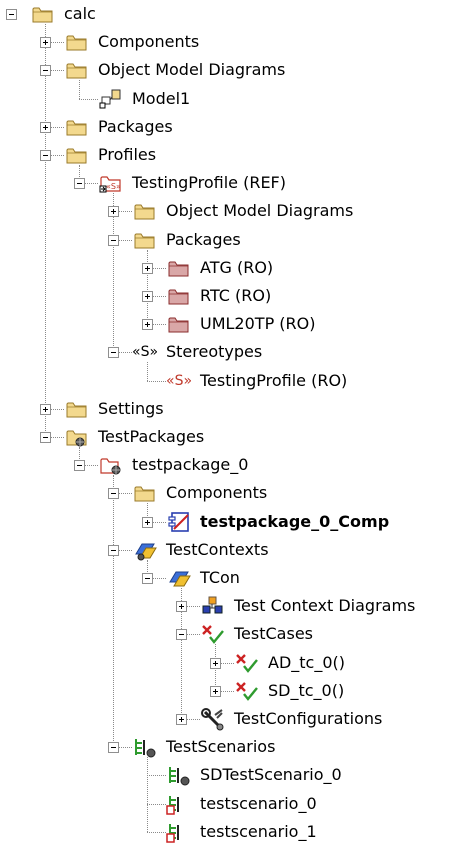 Image resolution: width=450 pixels, height=858 pixels. I want to click on tree-node-label: testpackage_0_Comp, so click(294, 522).